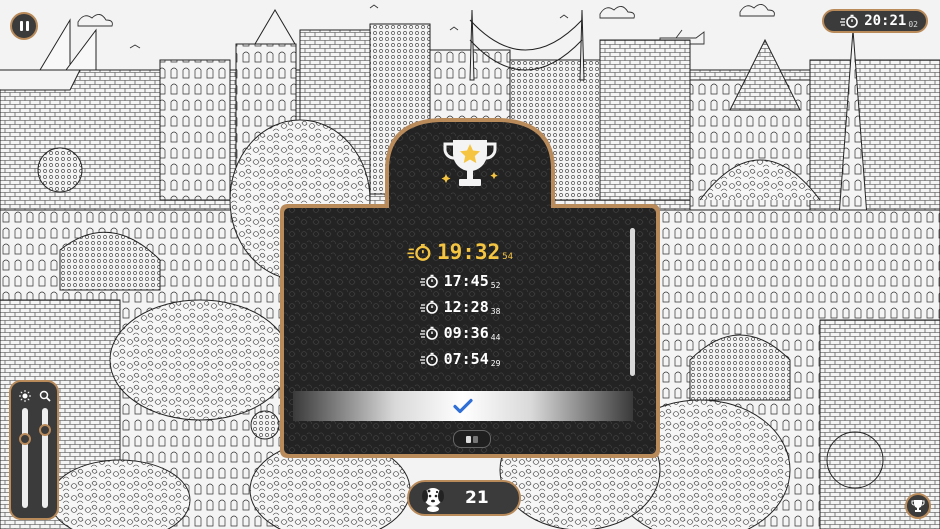 Image resolution: width=940 pixels, height=529 pixels. What do you see at coordinates (466, 359) in the screenshot?
I see `time-value: 07:54` at bounding box center [466, 359].